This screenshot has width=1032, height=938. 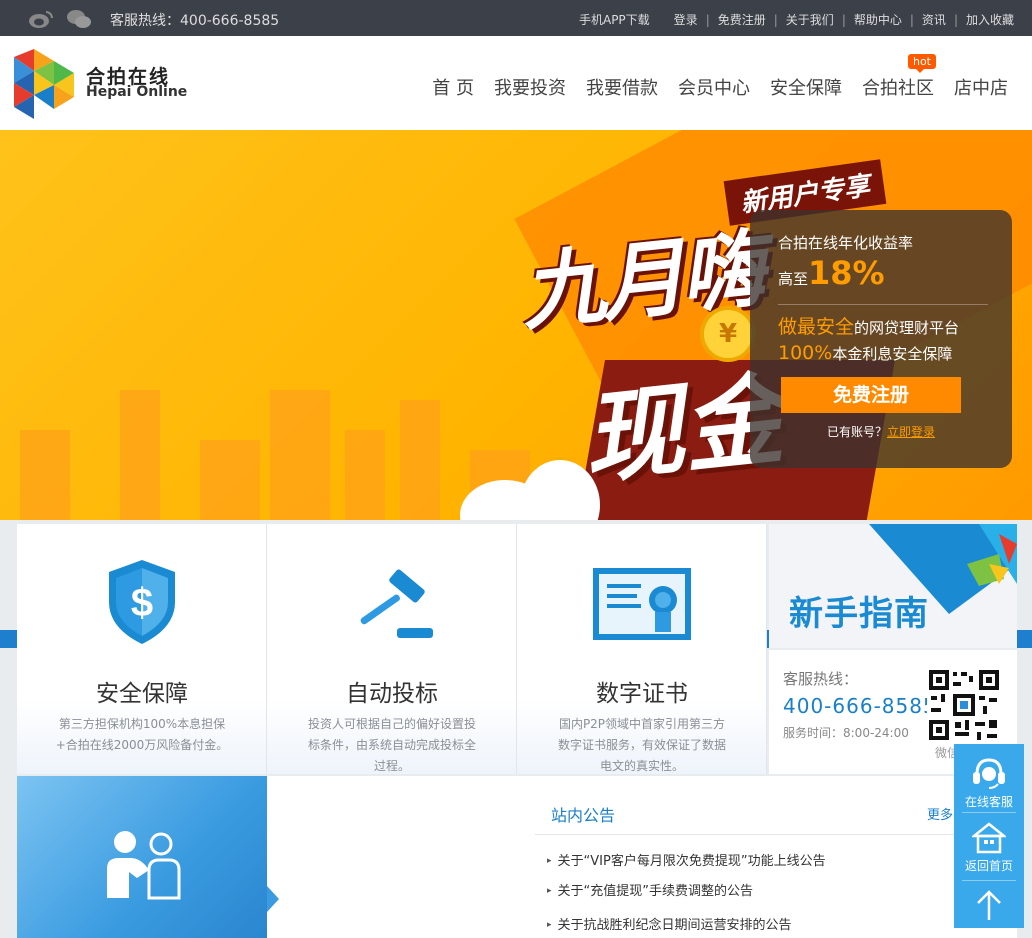 What do you see at coordinates (846, 243) in the screenshot?
I see `promo-rate-label: 合拍在线年化收益率` at bounding box center [846, 243].